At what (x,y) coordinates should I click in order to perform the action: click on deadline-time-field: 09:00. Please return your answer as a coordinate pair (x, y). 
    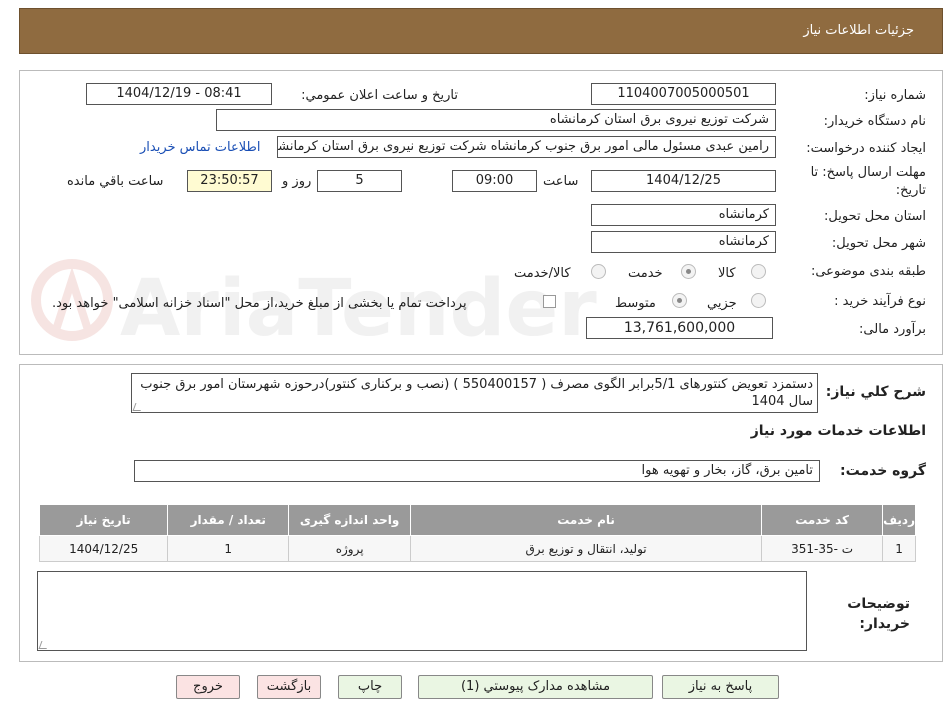
    Looking at the image, I should click on (494, 181).